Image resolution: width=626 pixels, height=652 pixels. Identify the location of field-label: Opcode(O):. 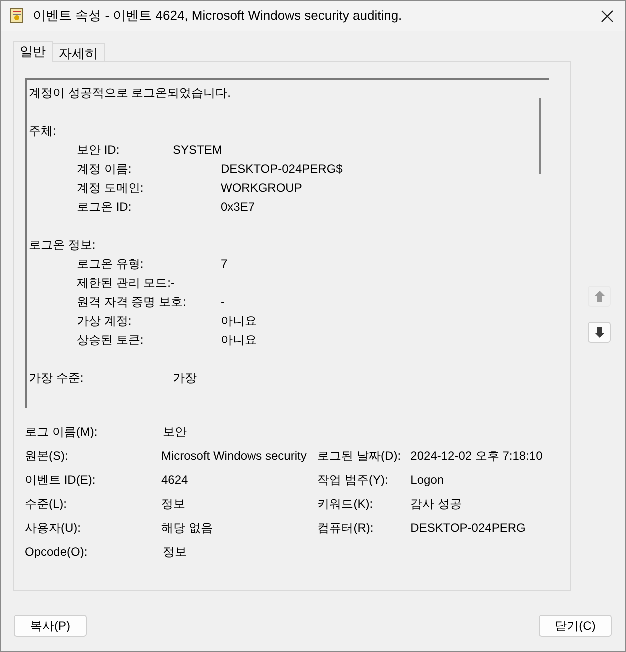
(57, 552).